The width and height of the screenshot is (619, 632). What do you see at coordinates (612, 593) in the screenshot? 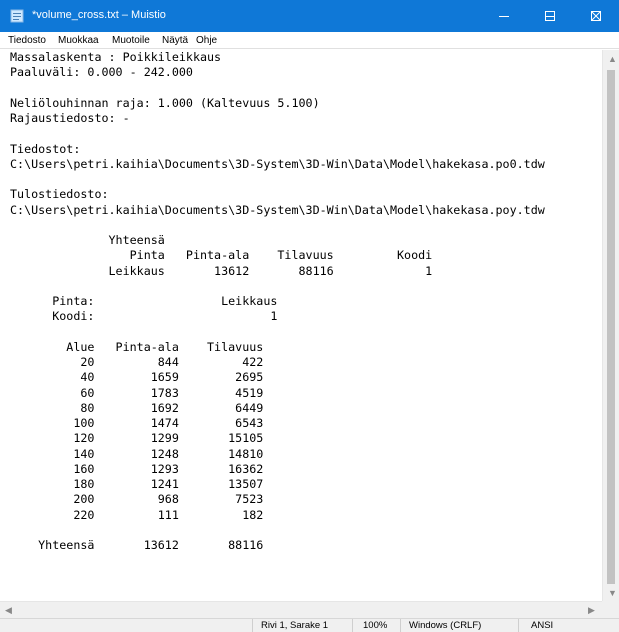
I see `scroll-down-icon: ▼` at bounding box center [612, 593].